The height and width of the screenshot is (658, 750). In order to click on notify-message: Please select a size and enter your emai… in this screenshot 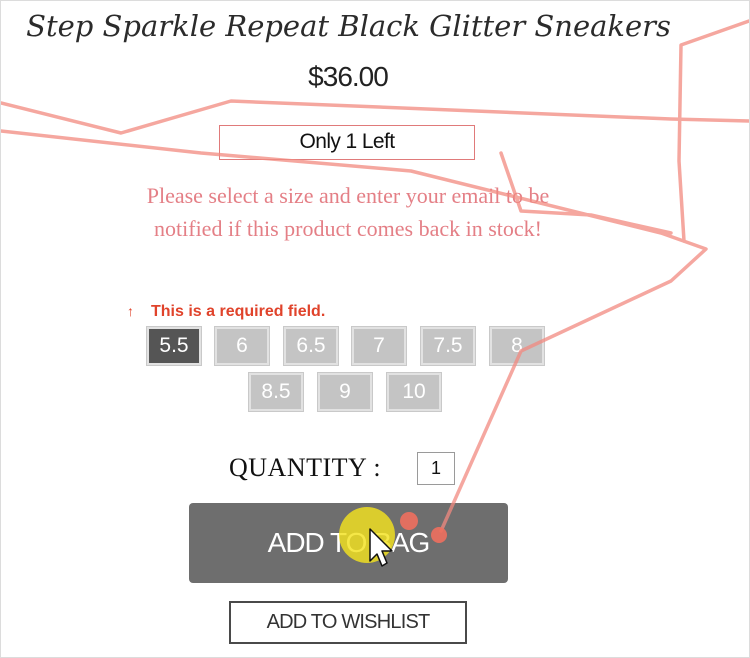, I will do `click(348, 212)`.